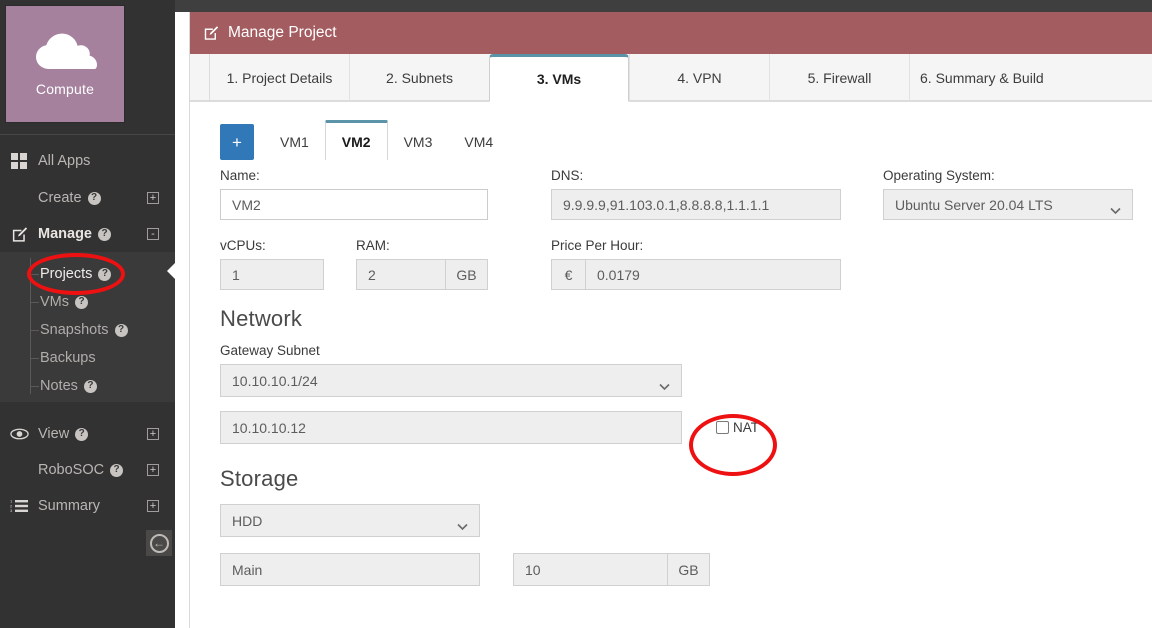  What do you see at coordinates (618, 274) in the screenshot?
I see `price-input-value: 0.0179` at bounding box center [618, 274].